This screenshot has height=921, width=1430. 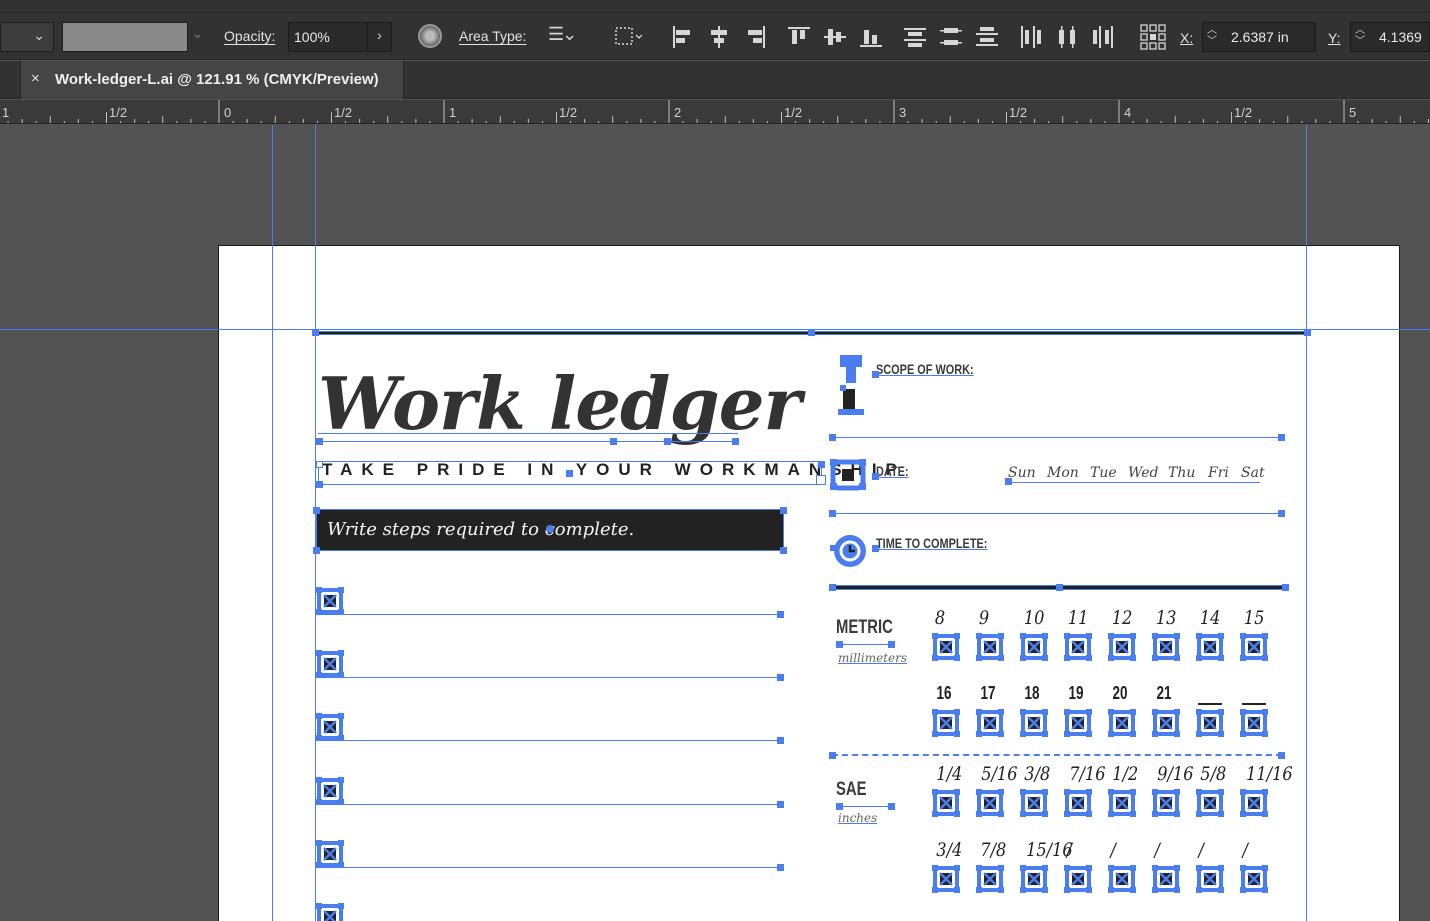 I want to click on opacity-label: Opacity:, so click(x=249, y=36).